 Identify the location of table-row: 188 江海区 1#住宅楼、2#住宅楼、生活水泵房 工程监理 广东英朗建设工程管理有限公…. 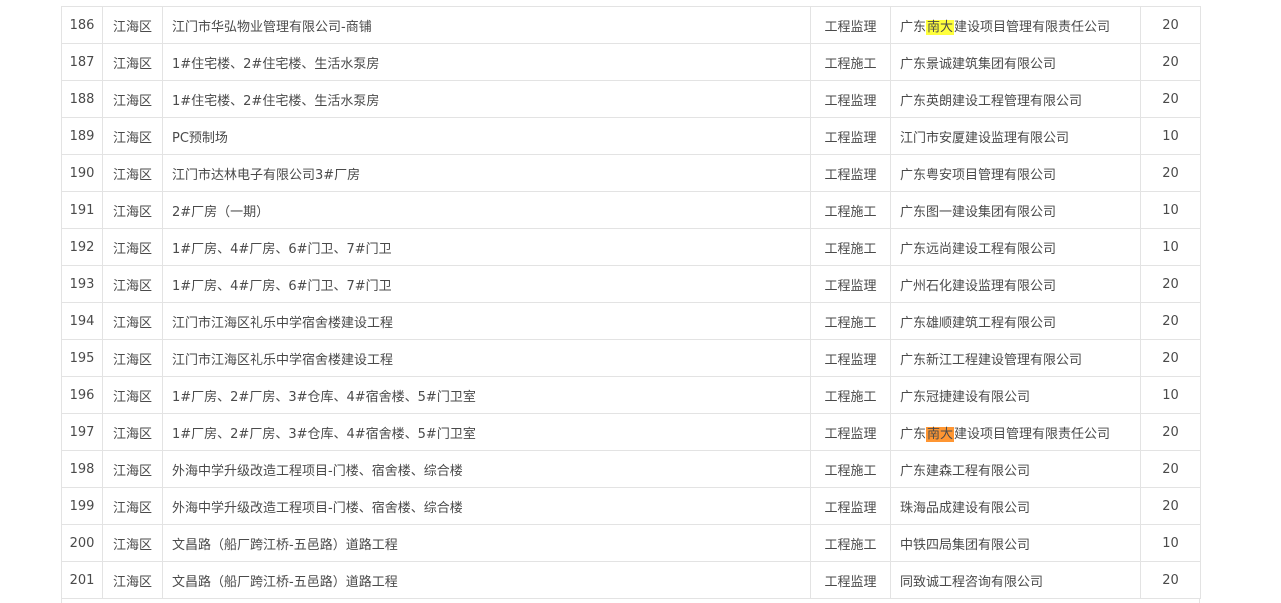
(631, 99).